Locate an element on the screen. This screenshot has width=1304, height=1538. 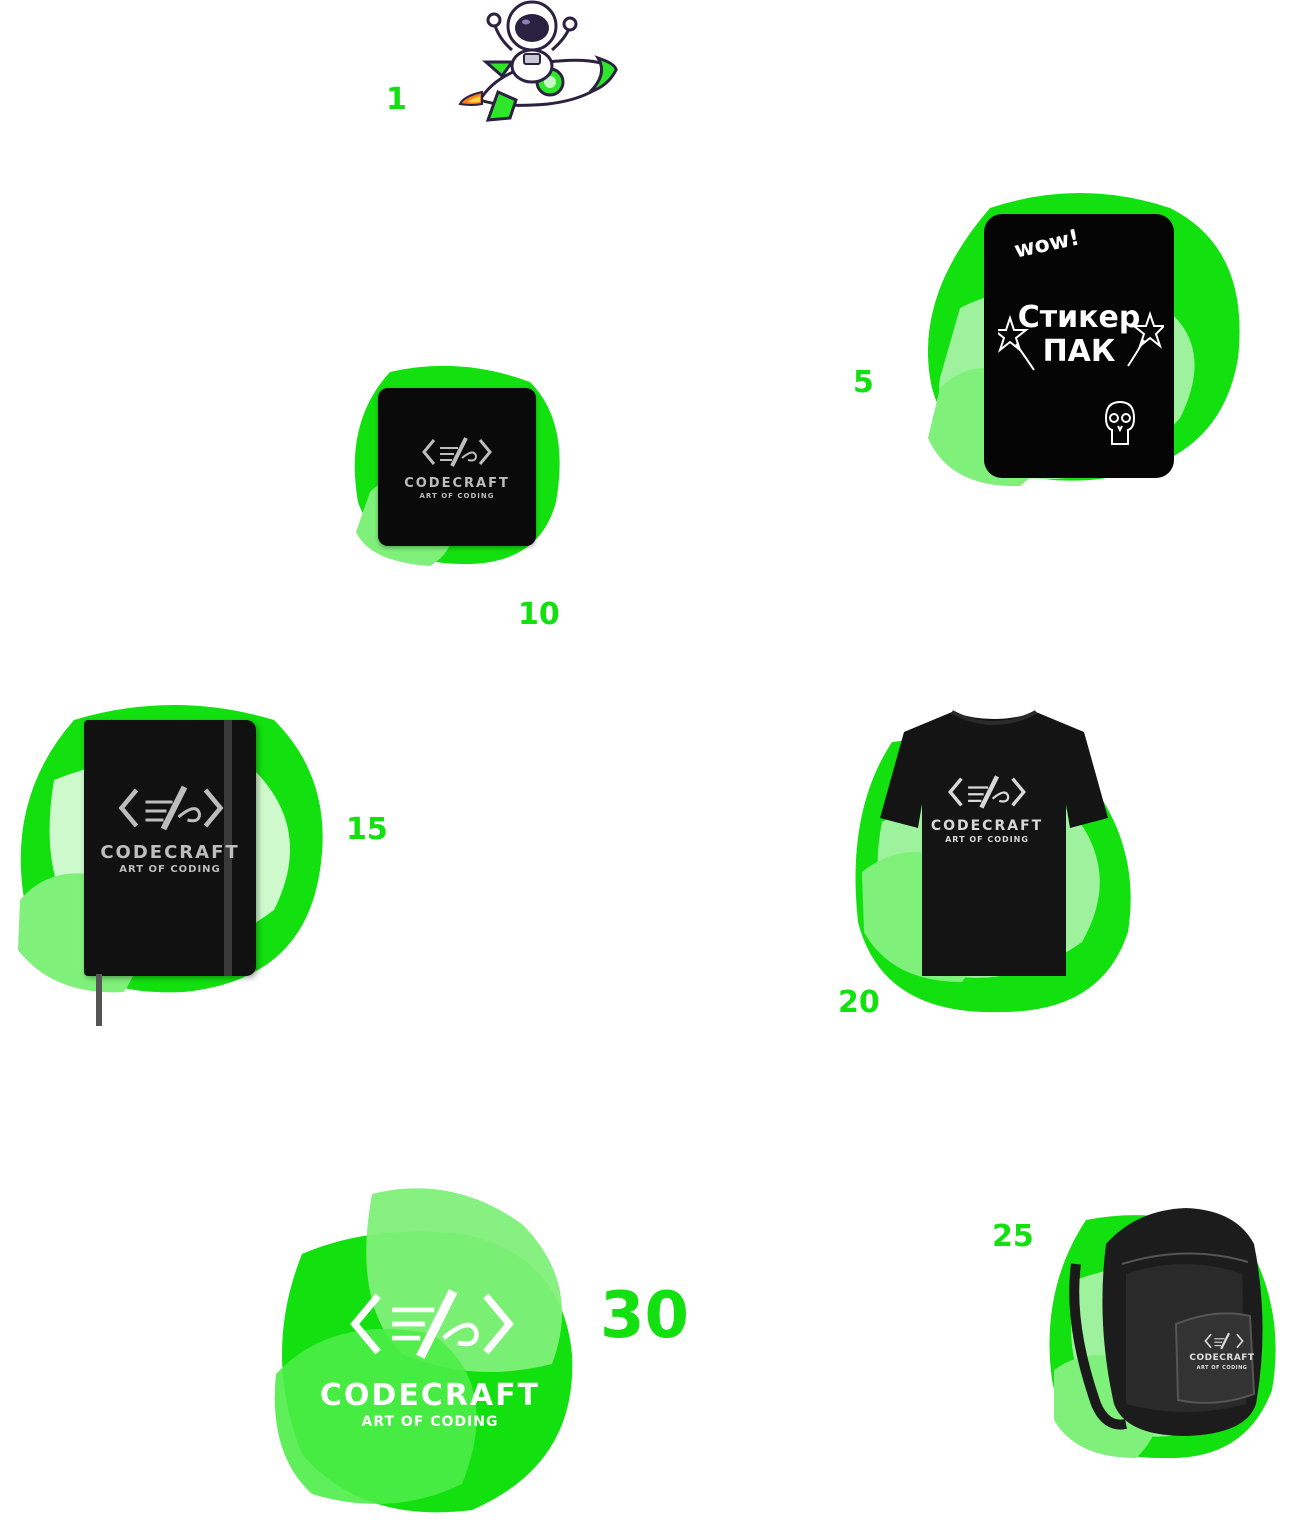
star-left-icon is located at coordinates (1016, 342).